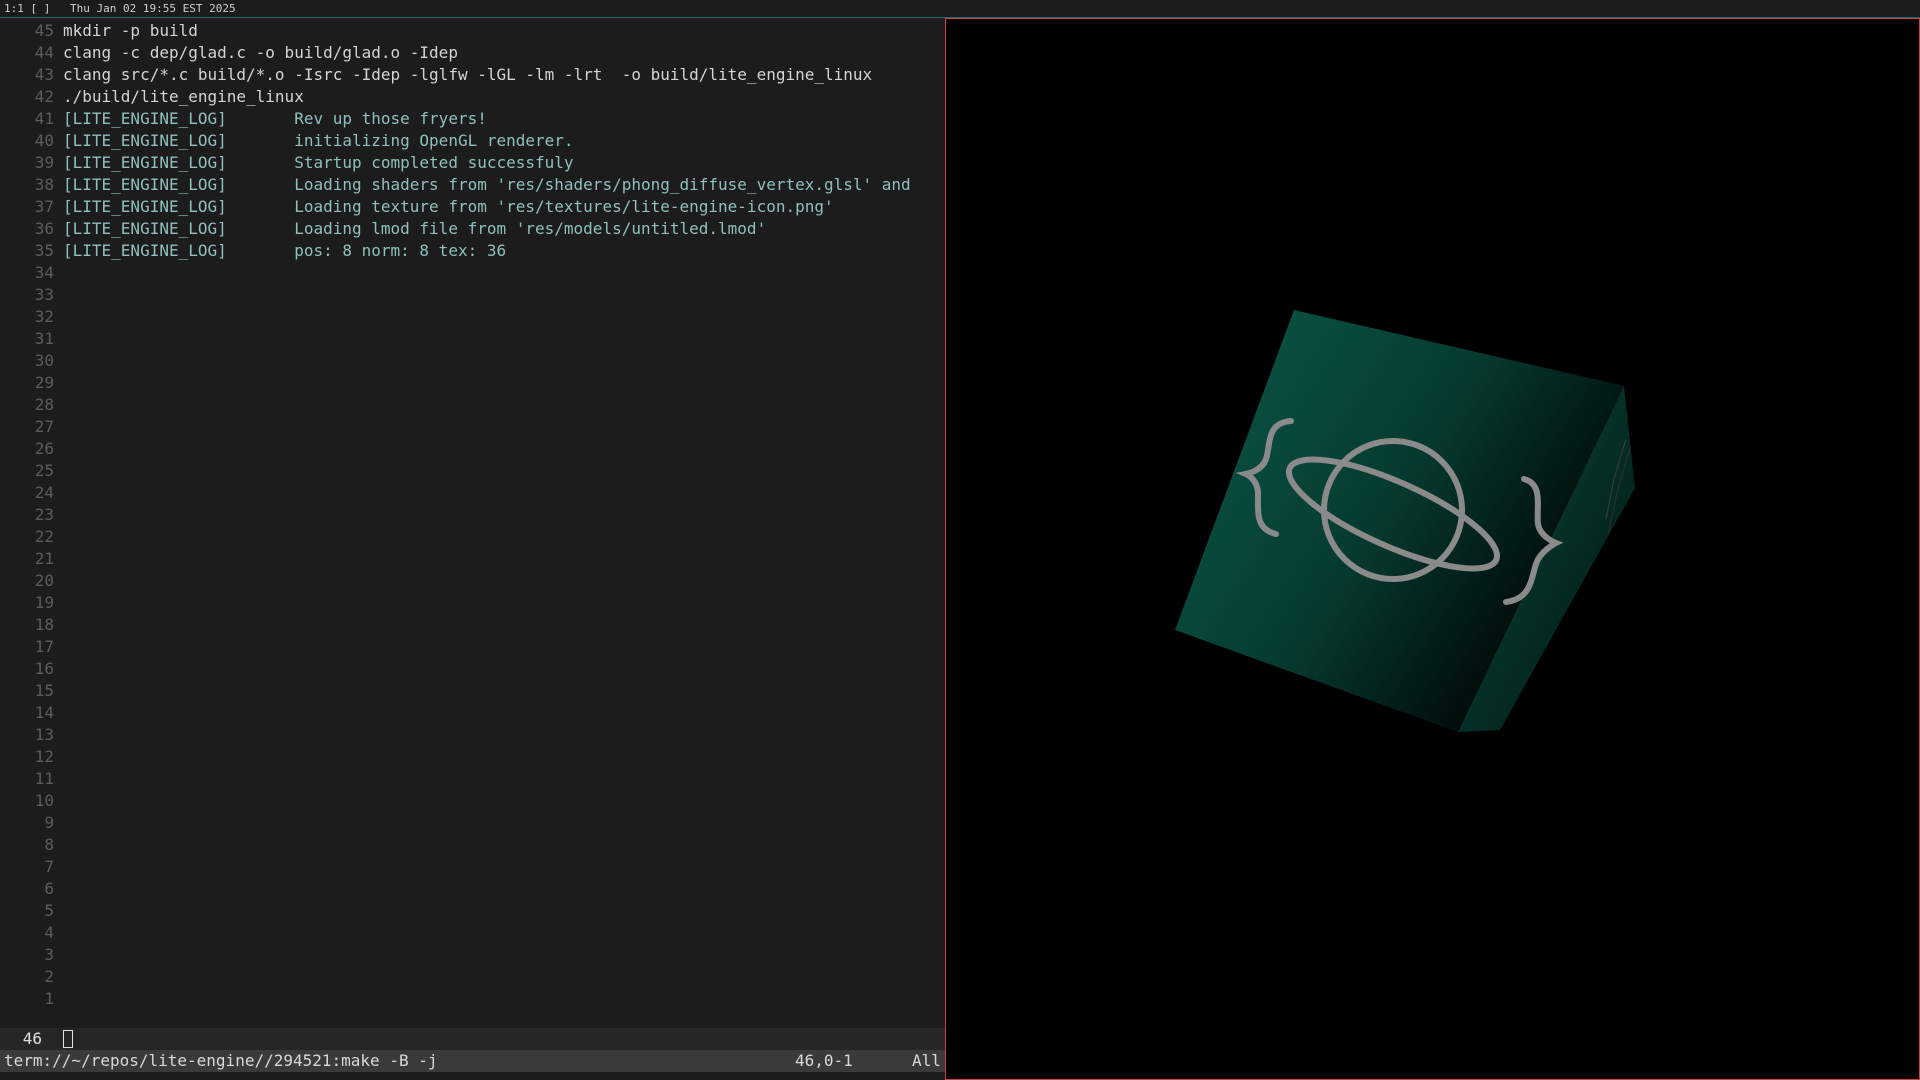 The width and height of the screenshot is (1920, 1080). I want to click on current-line-number: 46, so click(32, 1038).